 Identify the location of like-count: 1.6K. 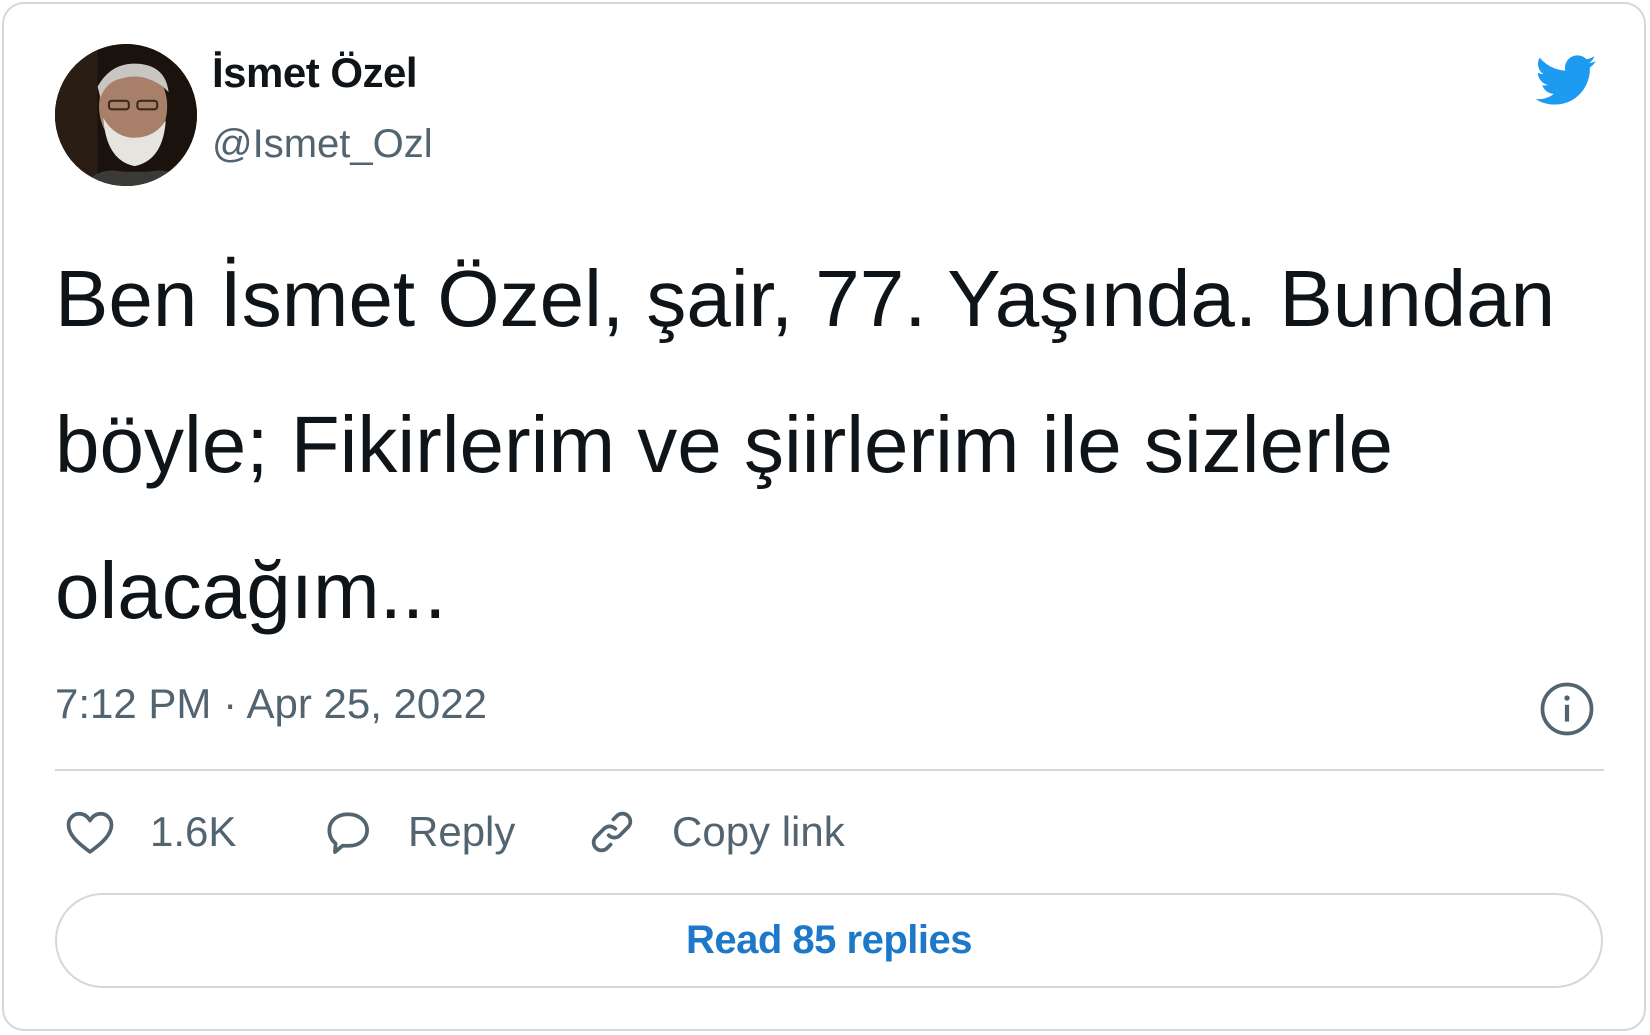
(193, 831).